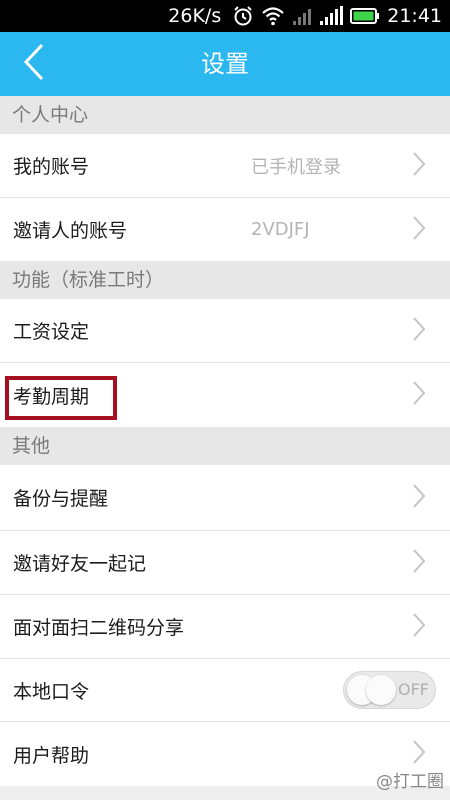 Image resolution: width=450 pixels, height=800 pixels. What do you see at coordinates (225, 115) in the screenshot?
I see `section-header-personal: 个人中心` at bounding box center [225, 115].